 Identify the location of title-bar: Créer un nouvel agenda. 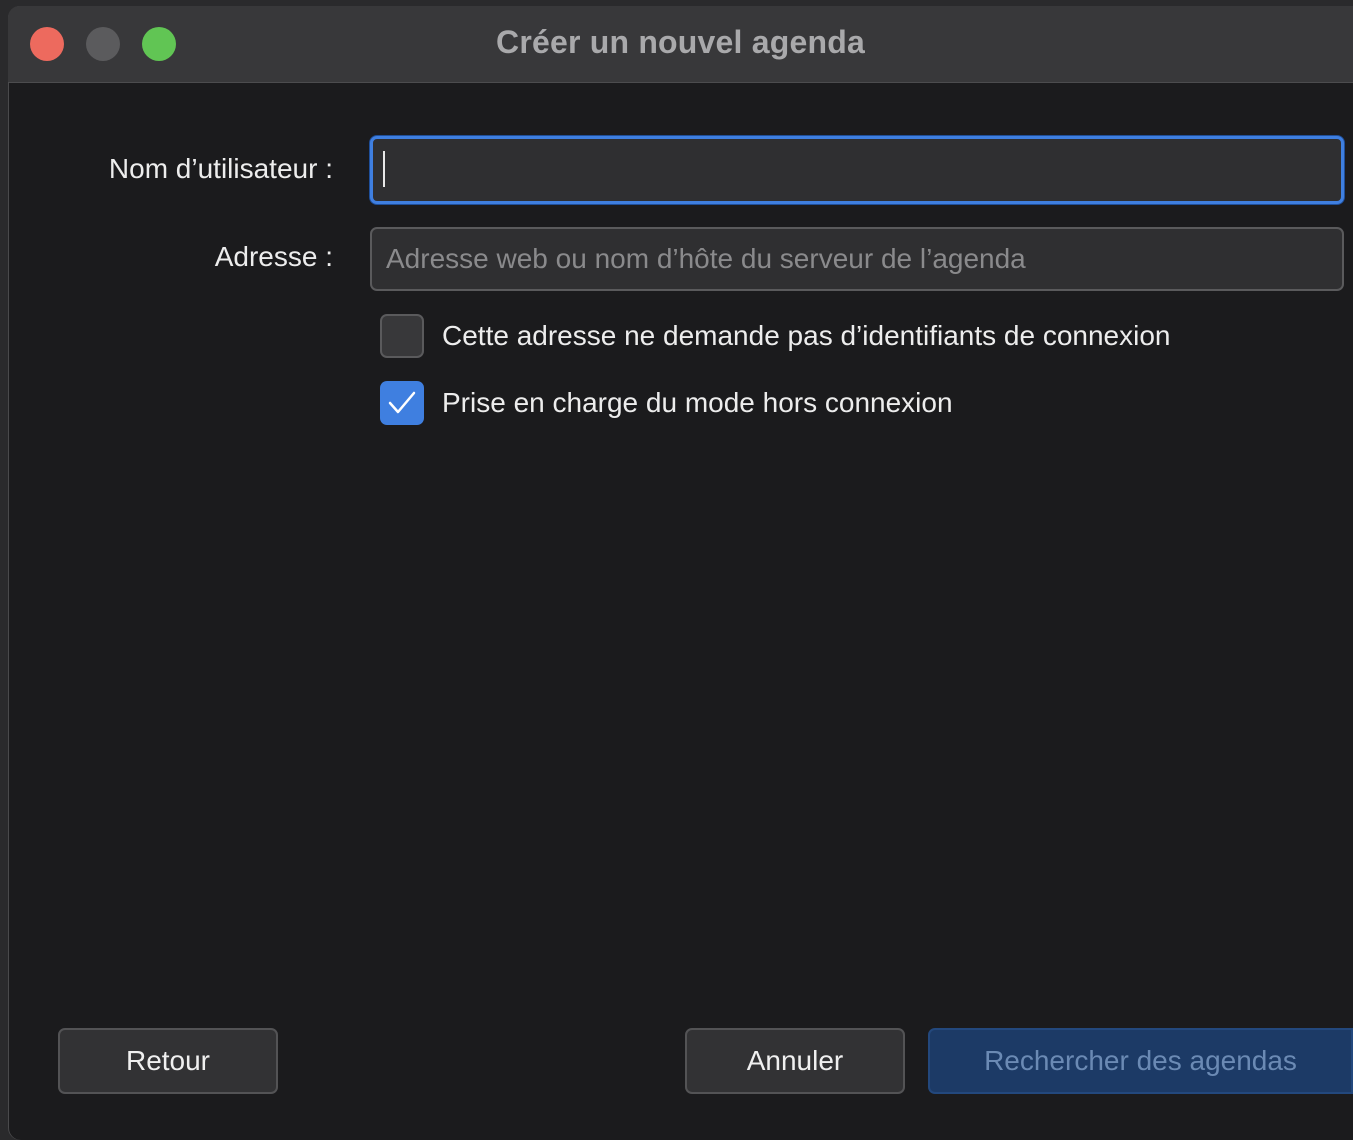
(680, 44).